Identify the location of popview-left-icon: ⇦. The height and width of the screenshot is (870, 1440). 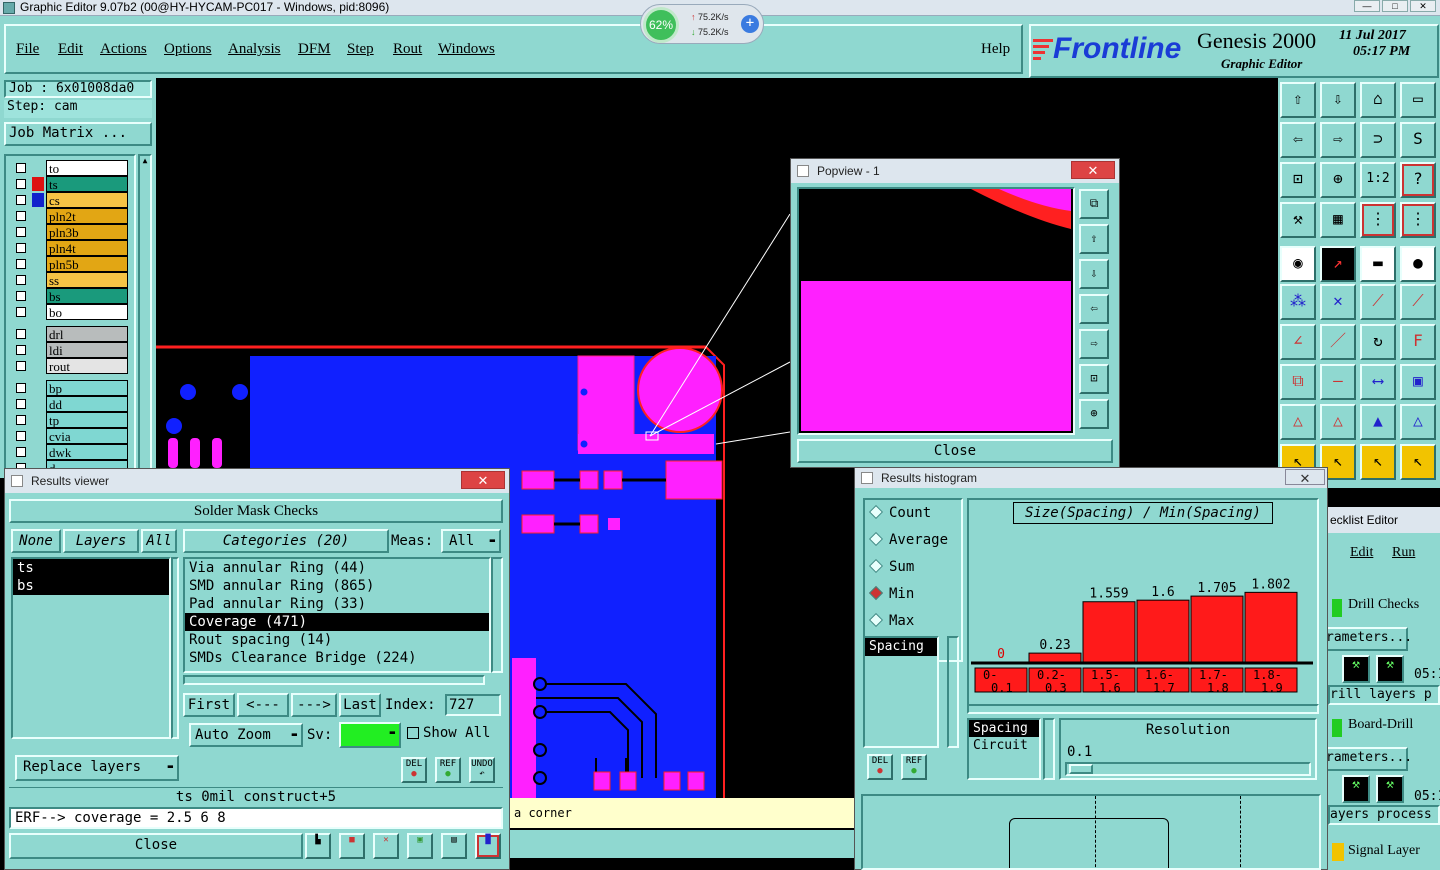
(1094, 309).